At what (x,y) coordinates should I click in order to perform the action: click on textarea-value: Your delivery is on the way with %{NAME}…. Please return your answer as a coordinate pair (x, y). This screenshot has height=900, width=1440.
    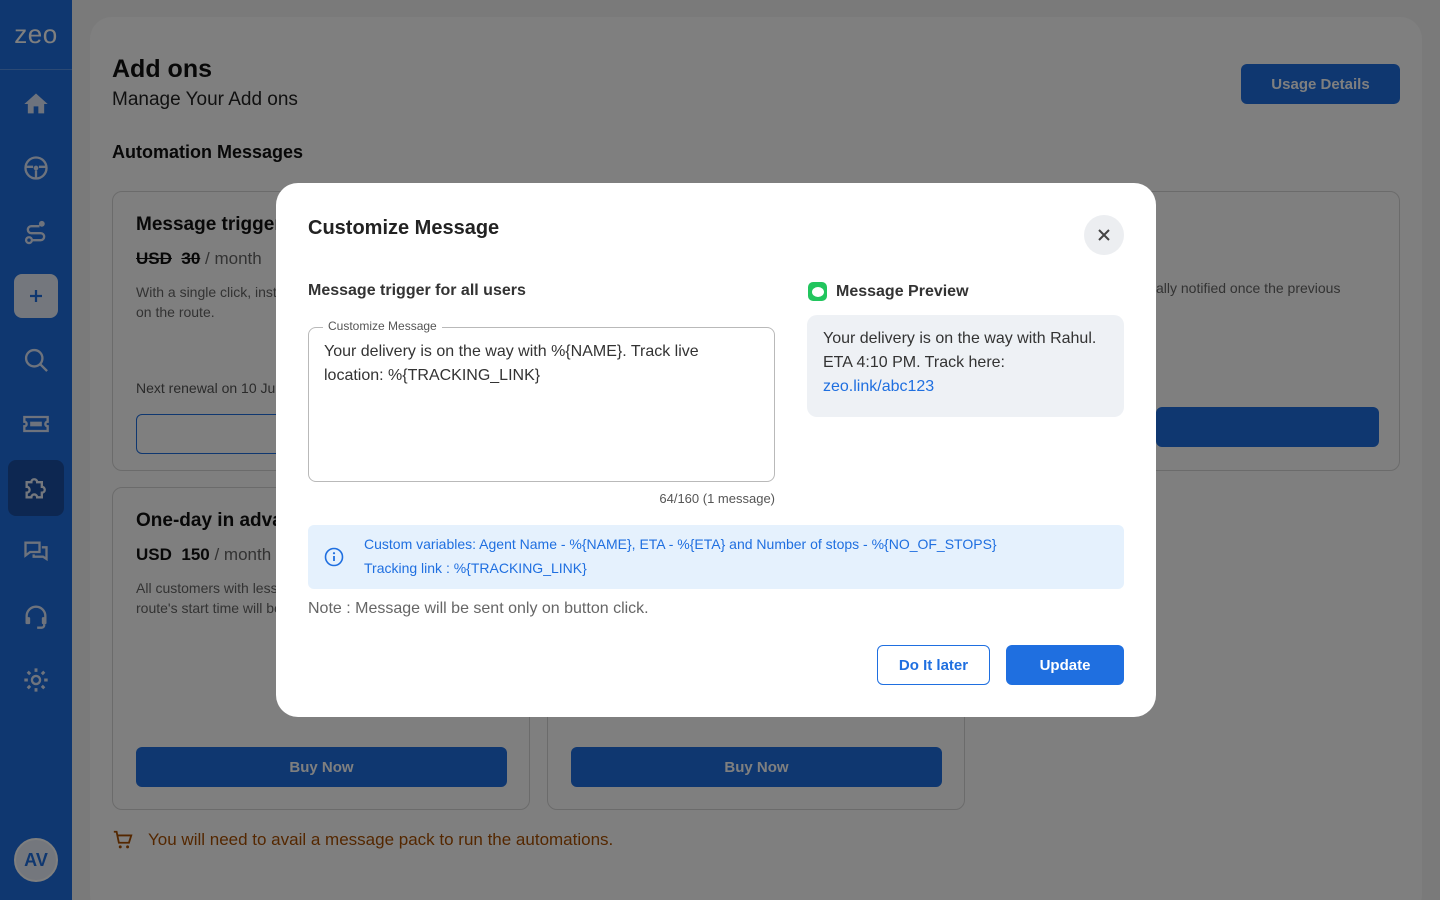
    Looking at the image, I should click on (539, 364).